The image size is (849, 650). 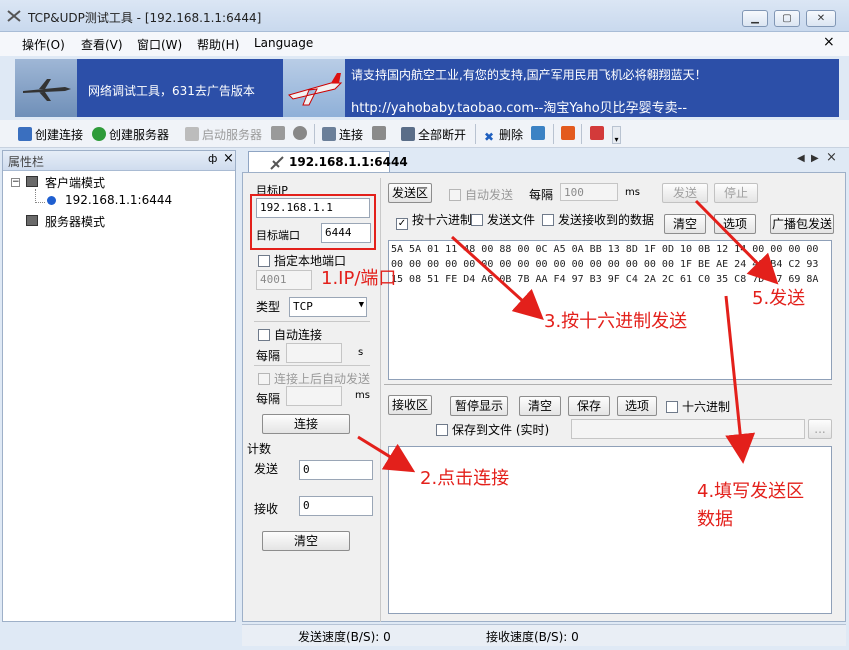 I want to click on arrow-fill-send, so click(x=740, y=379).